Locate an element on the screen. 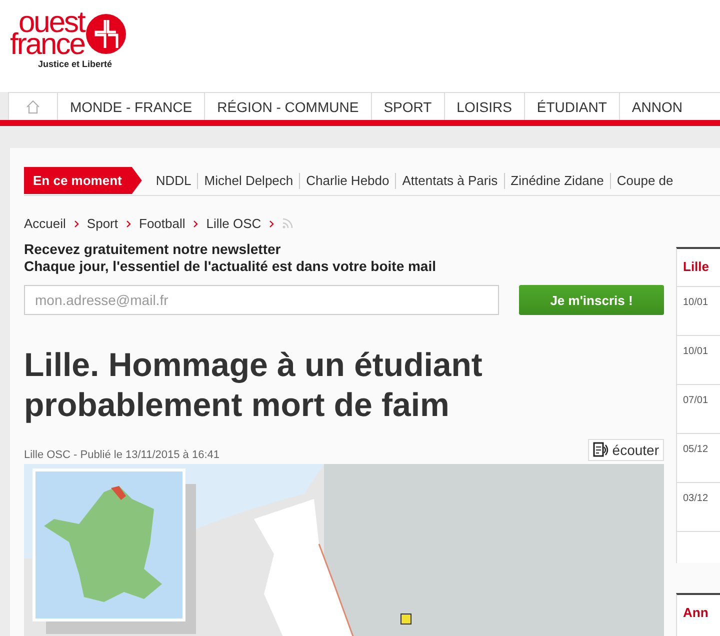  breadcrumb-link: Accueil is located at coordinates (45, 223).